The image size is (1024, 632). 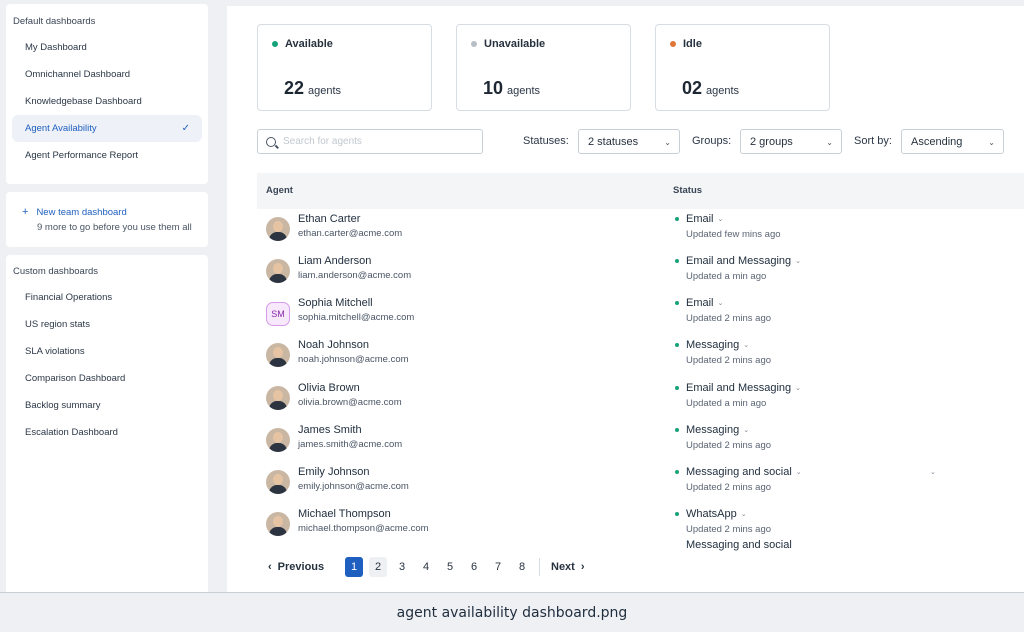 I want to click on status-label: Email, so click(x=700, y=303).